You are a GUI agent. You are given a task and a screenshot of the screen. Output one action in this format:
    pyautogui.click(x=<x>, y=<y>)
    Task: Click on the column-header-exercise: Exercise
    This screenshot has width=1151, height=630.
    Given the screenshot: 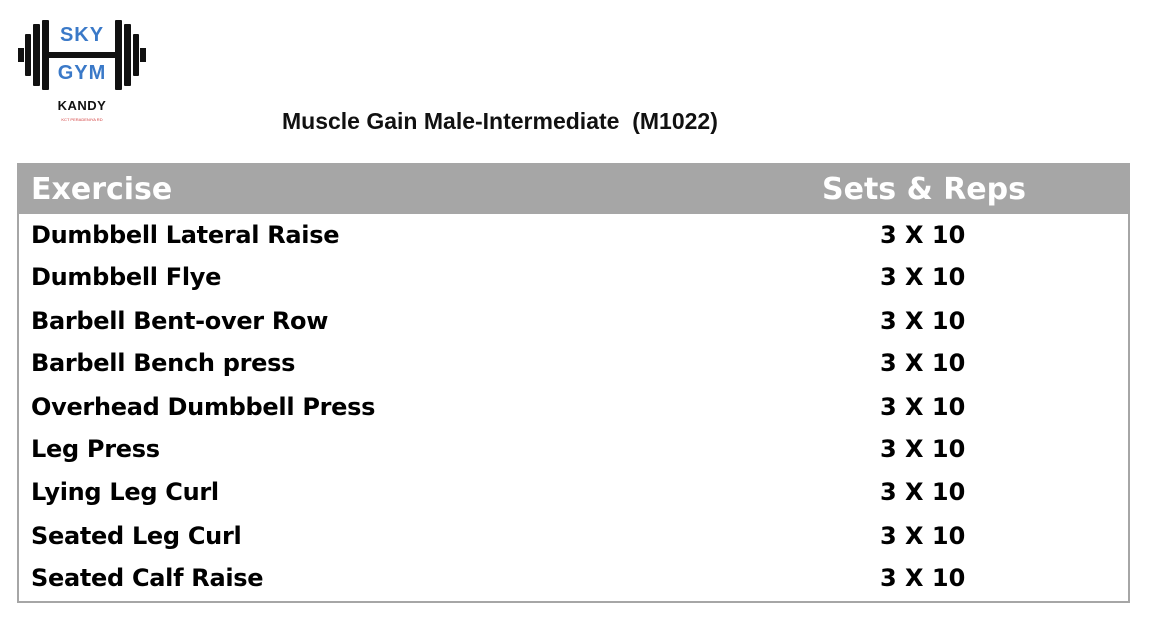 What is the action you would take?
    pyautogui.click(x=102, y=189)
    